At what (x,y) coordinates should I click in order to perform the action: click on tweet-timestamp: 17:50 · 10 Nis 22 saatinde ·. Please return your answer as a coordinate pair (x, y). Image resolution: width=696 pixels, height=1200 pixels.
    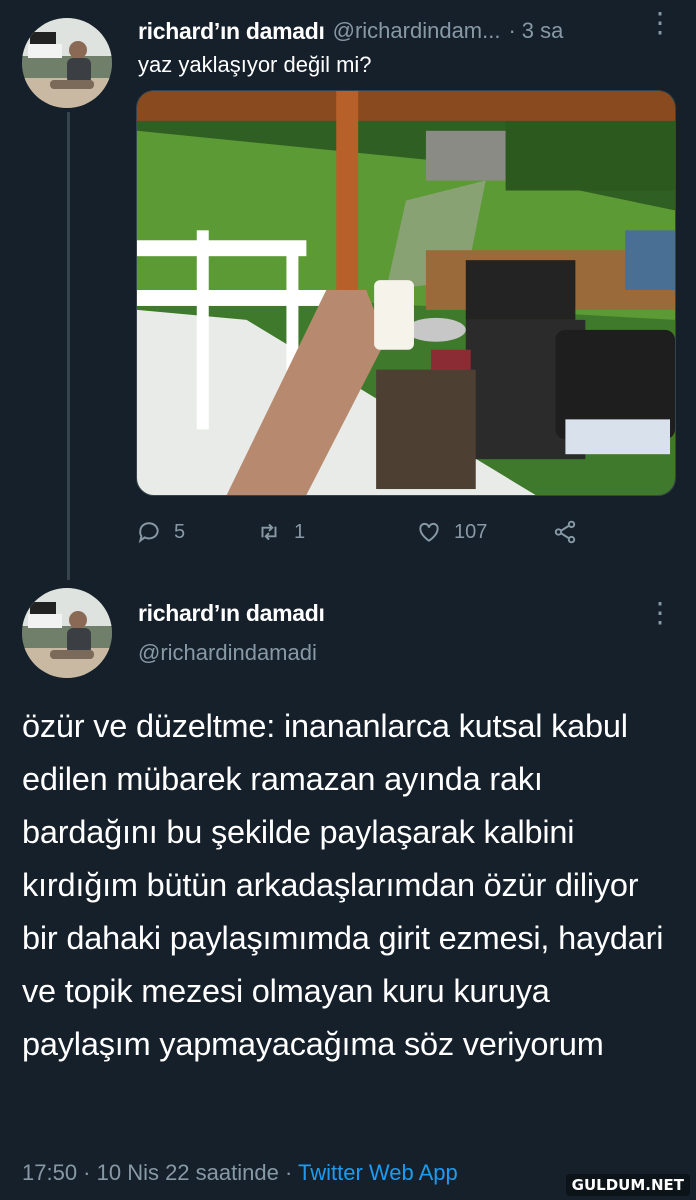
    Looking at the image, I should click on (160, 1172).